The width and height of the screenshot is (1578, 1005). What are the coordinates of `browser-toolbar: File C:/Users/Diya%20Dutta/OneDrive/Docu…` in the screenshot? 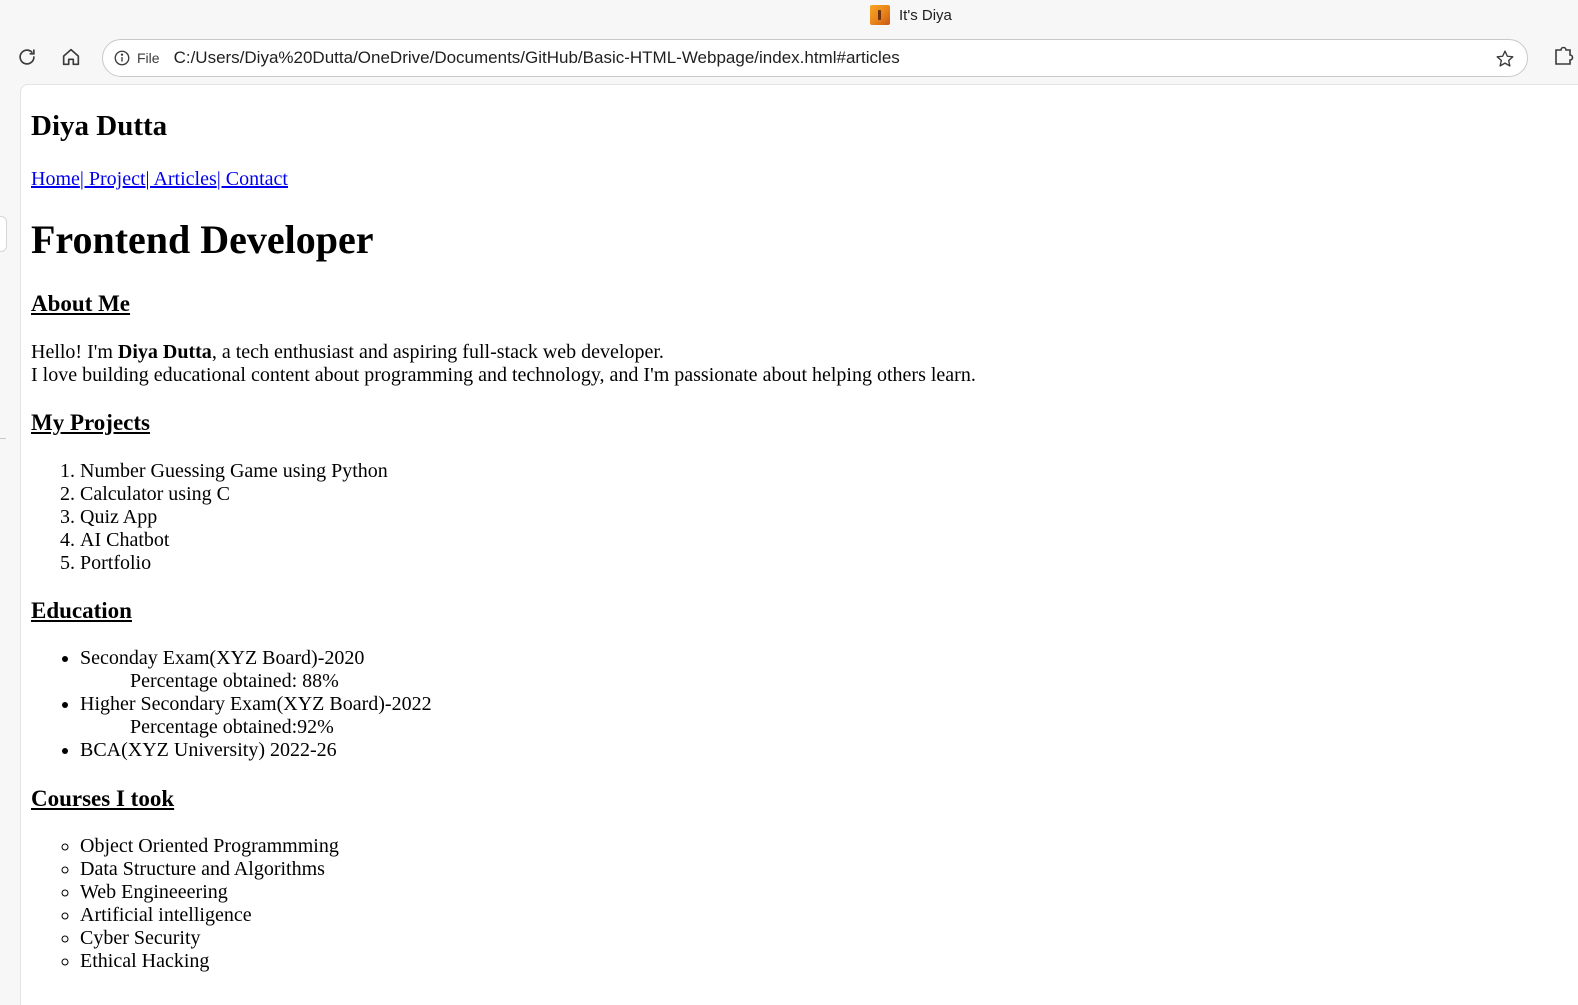 It's located at (789, 57).